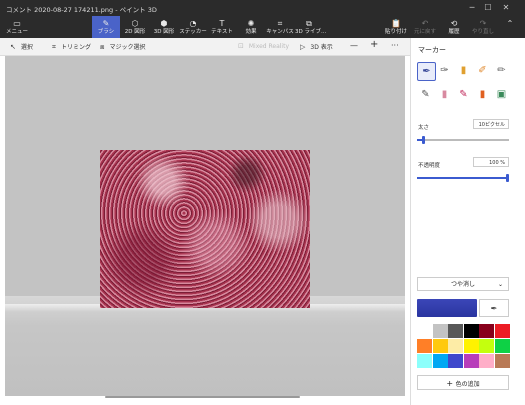 Image resolution: width=525 pixels, height=405 pixels. Describe the element at coordinates (425, 94) in the screenshot. I see `brush-pencil-icon: ✎` at that location.